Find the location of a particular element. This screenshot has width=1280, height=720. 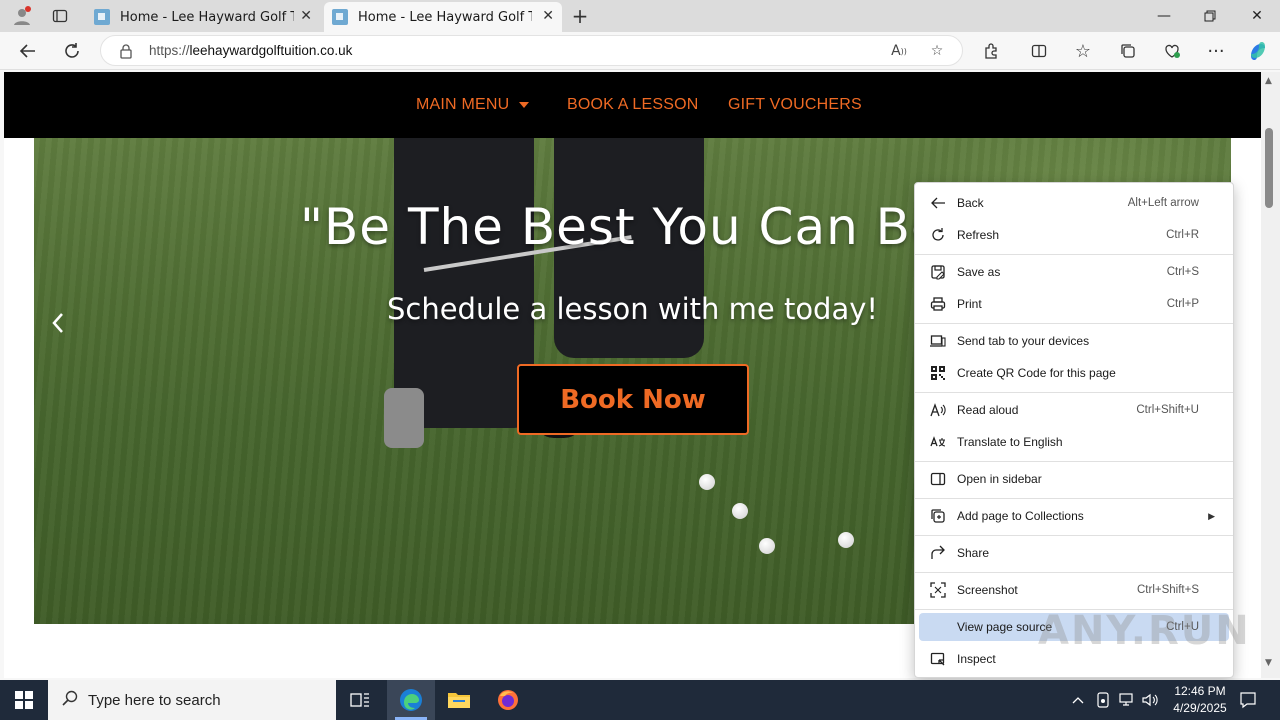

nav-main-menu: MAIN MENU is located at coordinates (473, 105).